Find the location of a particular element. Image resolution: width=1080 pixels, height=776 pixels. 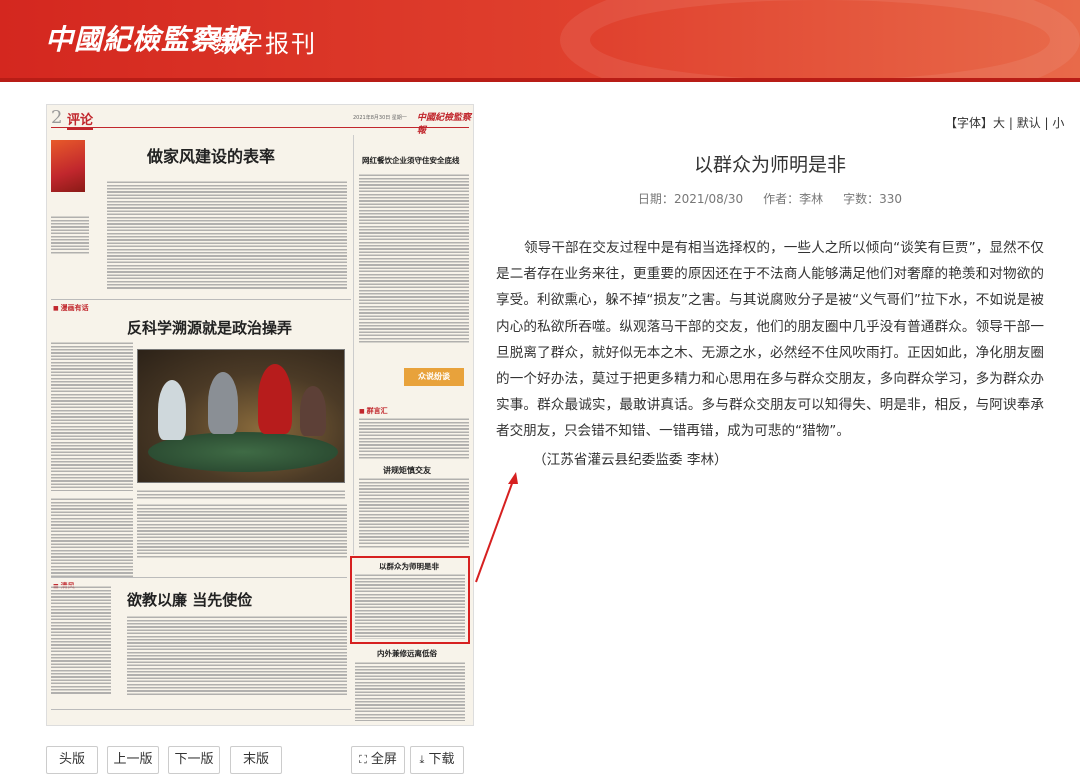

article-meta: 日期：2021/08/30 作者：李林 字数：330 is located at coordinates (770, 198).